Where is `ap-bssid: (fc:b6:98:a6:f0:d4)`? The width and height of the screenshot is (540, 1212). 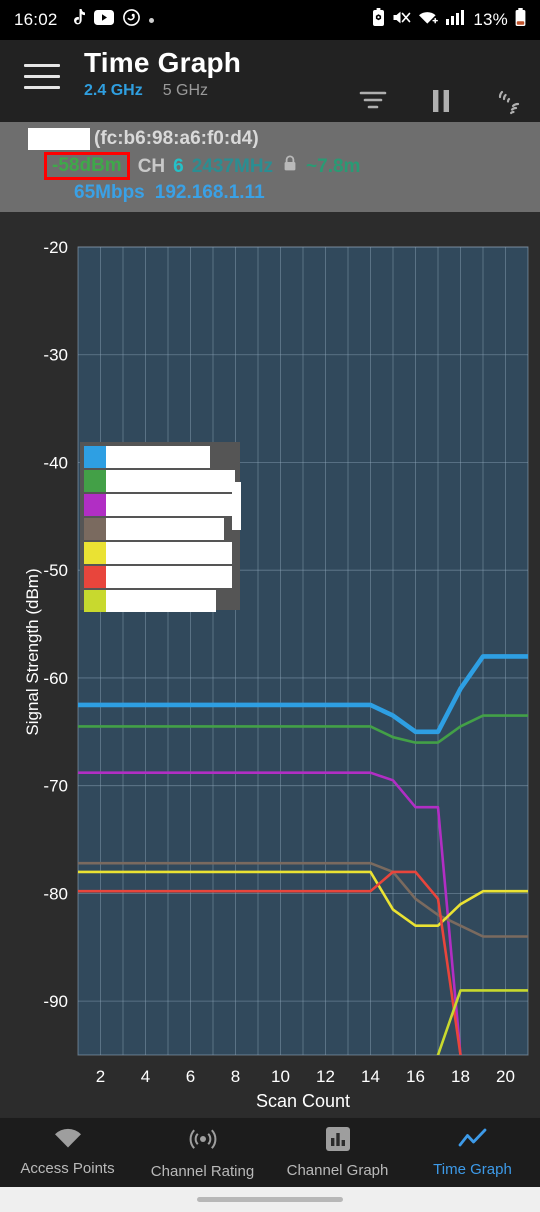 ap-bssid: (fc:b6:98:a6:f0:d4) is located at coordinates (176, 139).